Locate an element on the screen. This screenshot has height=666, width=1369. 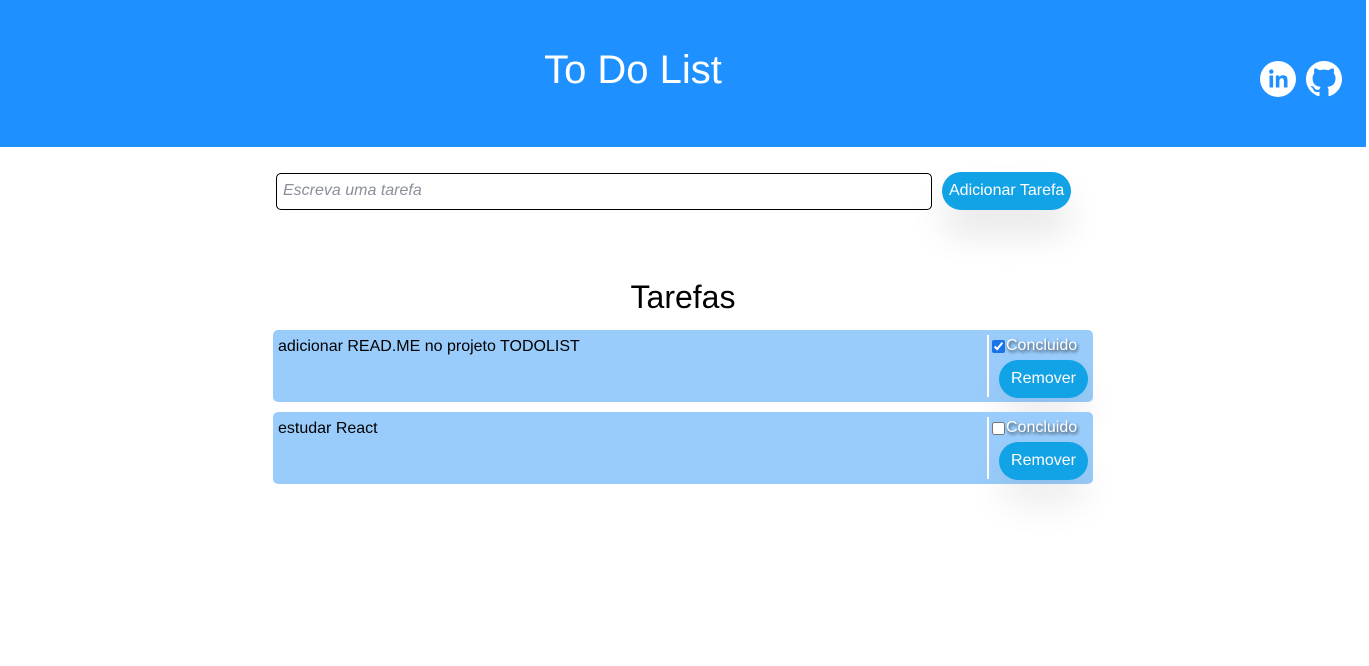
add-task-button: Adicionar Tarefa is located at coordinates (1007, 191).